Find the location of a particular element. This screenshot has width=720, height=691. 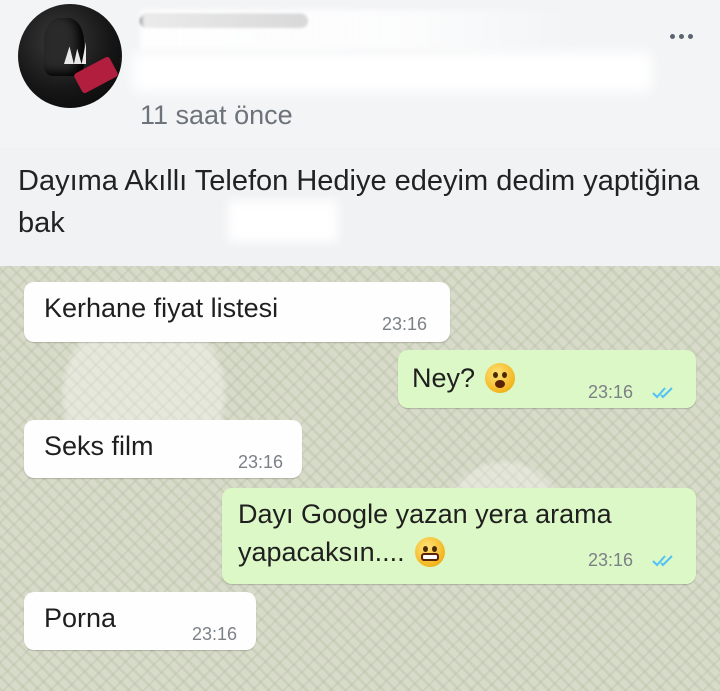

avatar is located at coordinates (70, 56).